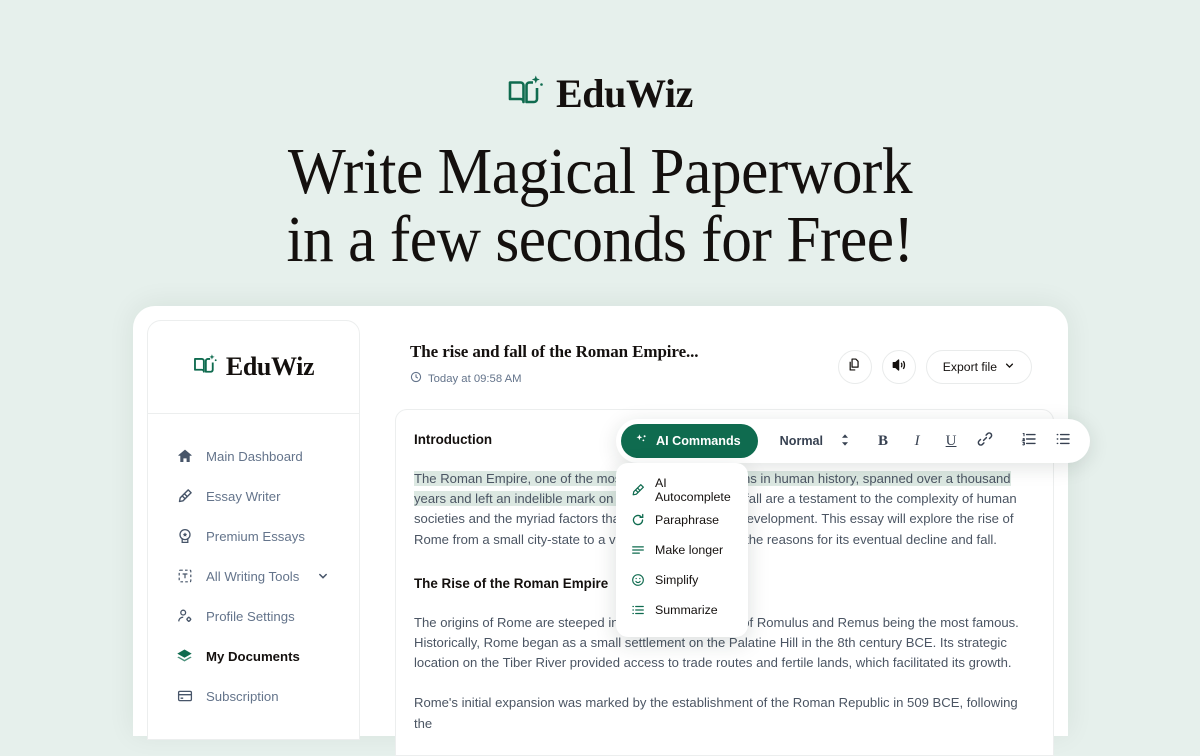 The height and width of the screenshot is (756, 1200). What do you see at coordinates (637, 610) in the screenshot?
I see `summary-list-icon` at bounding box center [637, 610].